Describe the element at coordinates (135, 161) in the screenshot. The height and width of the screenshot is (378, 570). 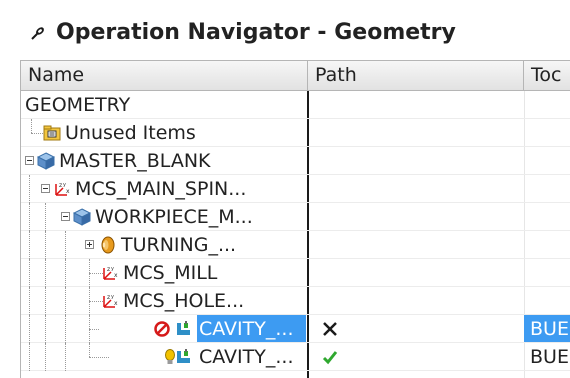
I see `tree-node-label: MASTER_BLANK` at that location.